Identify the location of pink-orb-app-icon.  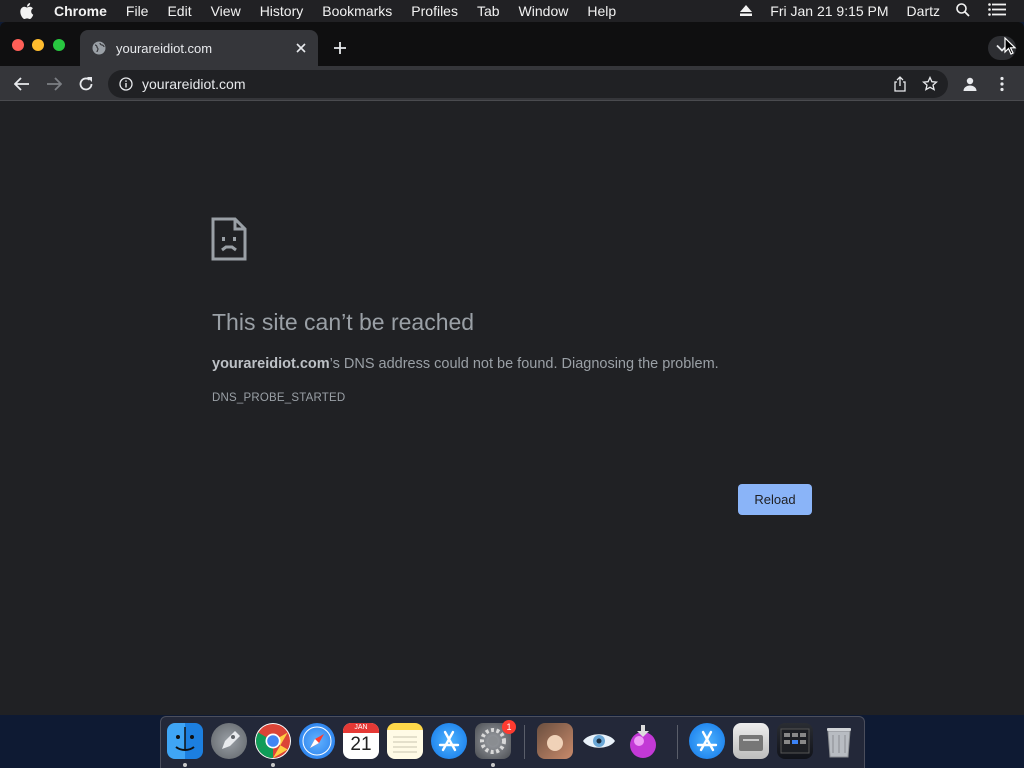
(643, 741).